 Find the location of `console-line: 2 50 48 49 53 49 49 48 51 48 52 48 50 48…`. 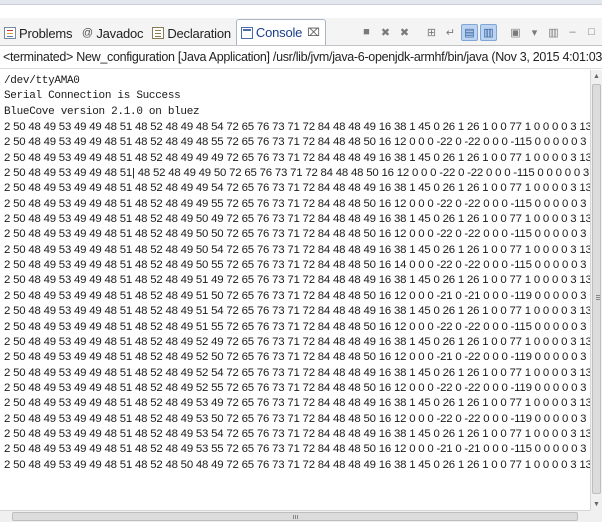

console-line: 2 50 48 49 53 49 49 48 51 48 52 48 50 48… is located at coordinates (297, 464).